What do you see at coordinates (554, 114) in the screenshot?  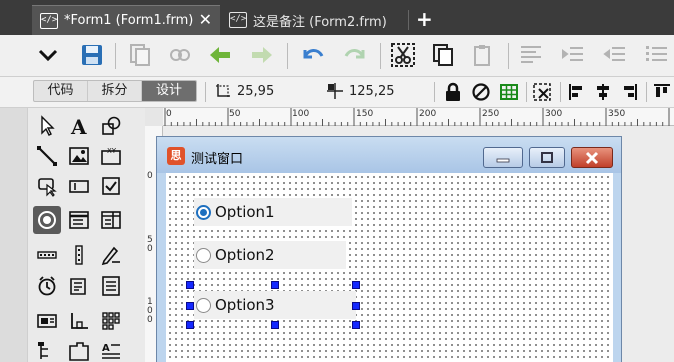 I see `ruler-label: 300` at bounding box center [554, 114].